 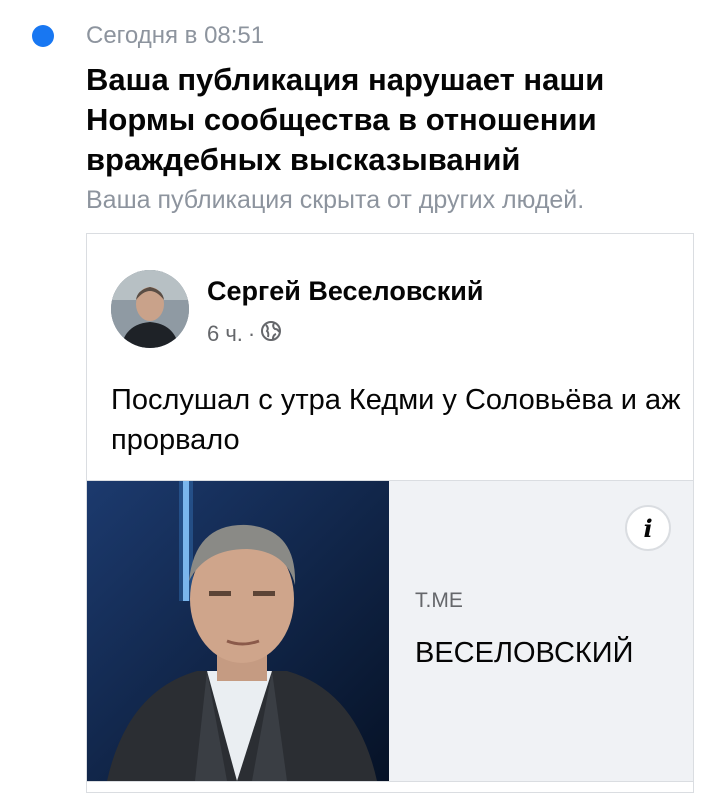 I want to click on link-title: ВЕСЕЛОВСКИЙ, so click(x=524, y=653).